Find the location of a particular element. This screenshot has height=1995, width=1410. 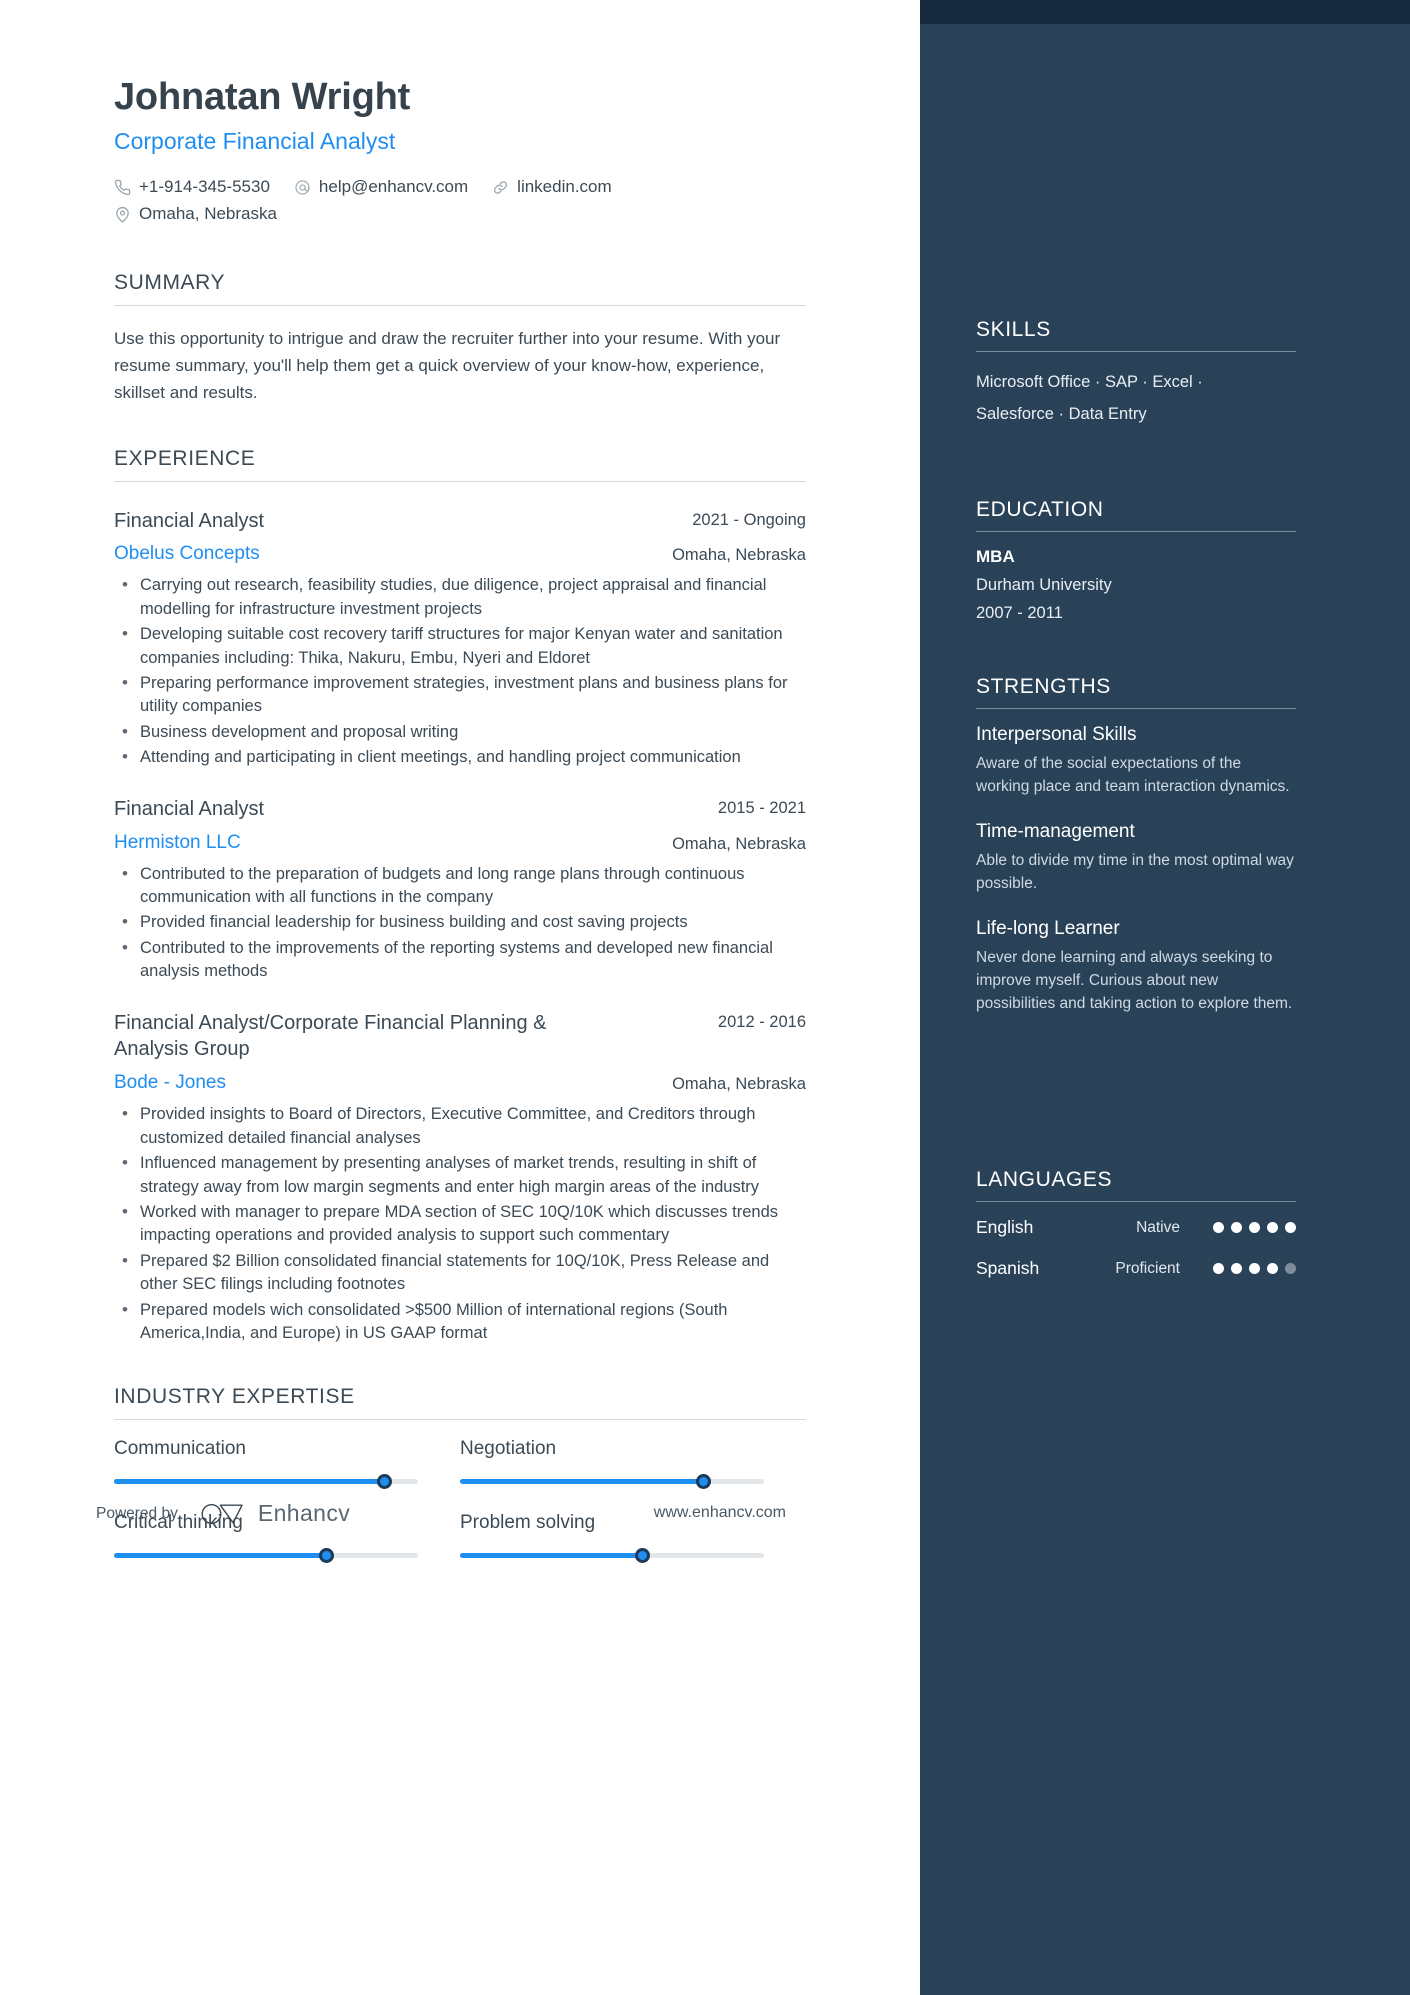

education-entry: MBA Durham University 2007 - 2011 is located at coordinates (1136, 585).